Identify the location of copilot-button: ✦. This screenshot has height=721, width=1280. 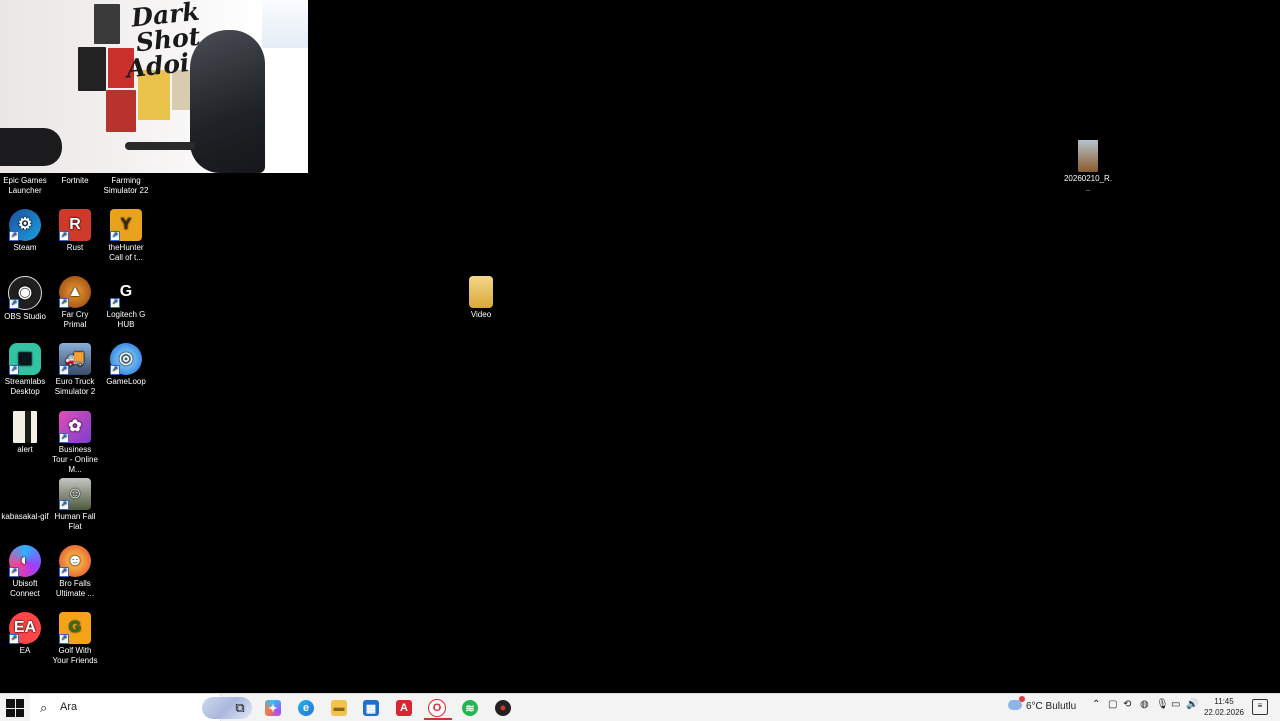
(273, 708).